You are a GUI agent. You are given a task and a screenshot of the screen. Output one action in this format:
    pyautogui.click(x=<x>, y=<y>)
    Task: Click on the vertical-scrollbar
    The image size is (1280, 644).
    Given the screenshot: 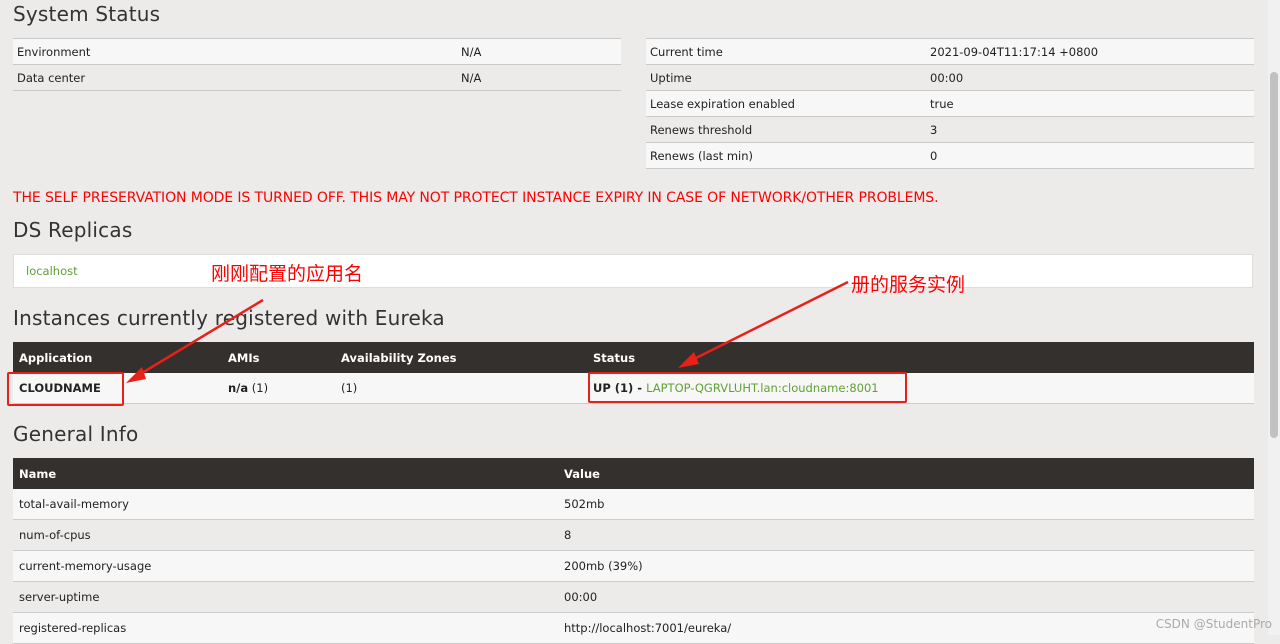 What is the action you would take?
    pyautogui.click(x=1274, y=317)
    